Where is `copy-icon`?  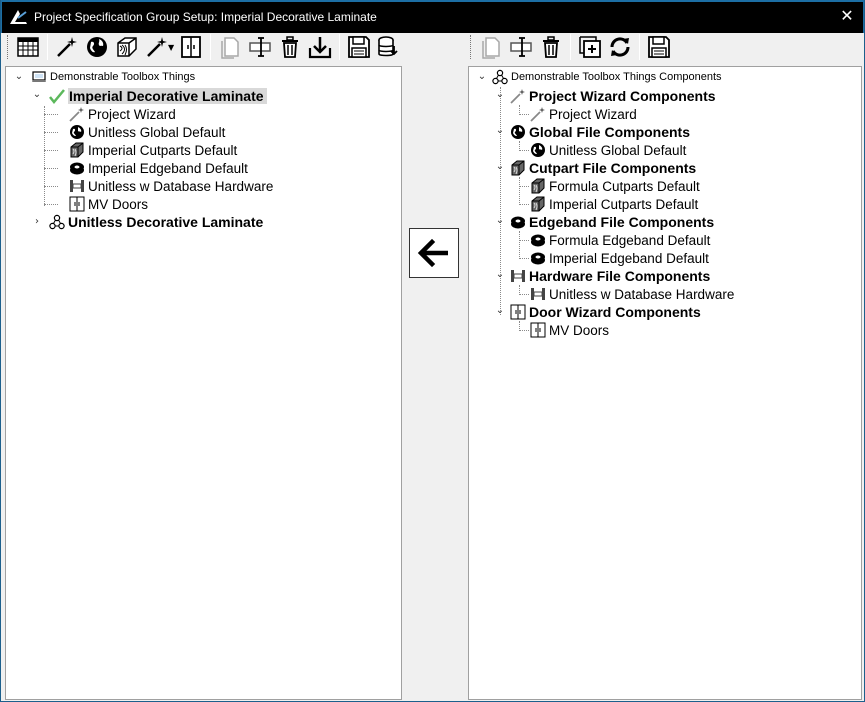 copy-icon is located at coordinates (230, 48).